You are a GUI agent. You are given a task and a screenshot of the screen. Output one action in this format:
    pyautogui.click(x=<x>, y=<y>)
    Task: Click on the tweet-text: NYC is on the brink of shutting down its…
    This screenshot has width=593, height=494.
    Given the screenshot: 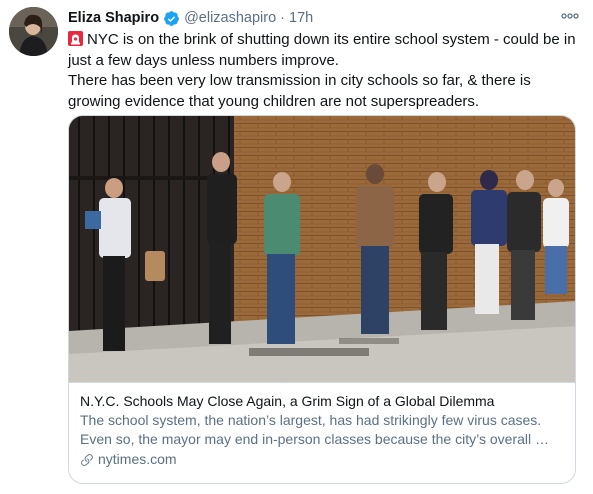 What is the action you would take?
    pyautogui.click(x=323, y=71)
    